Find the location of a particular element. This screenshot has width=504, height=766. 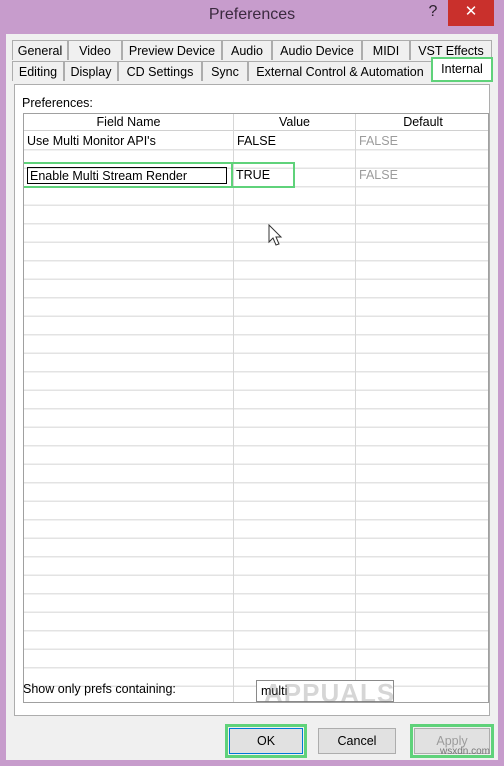

mouse-cursor-icon is located at coordinates (275, 235).